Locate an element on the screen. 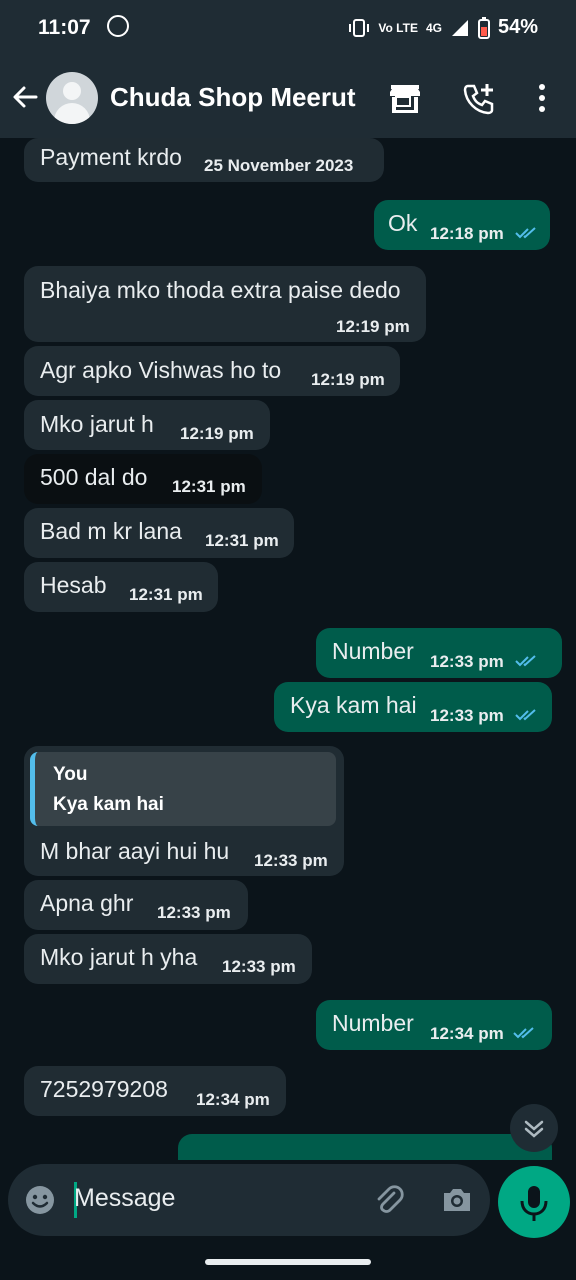 This screenshot has width=576, height=1280. message-bubble-partial is located at coordinates (365, 1147).